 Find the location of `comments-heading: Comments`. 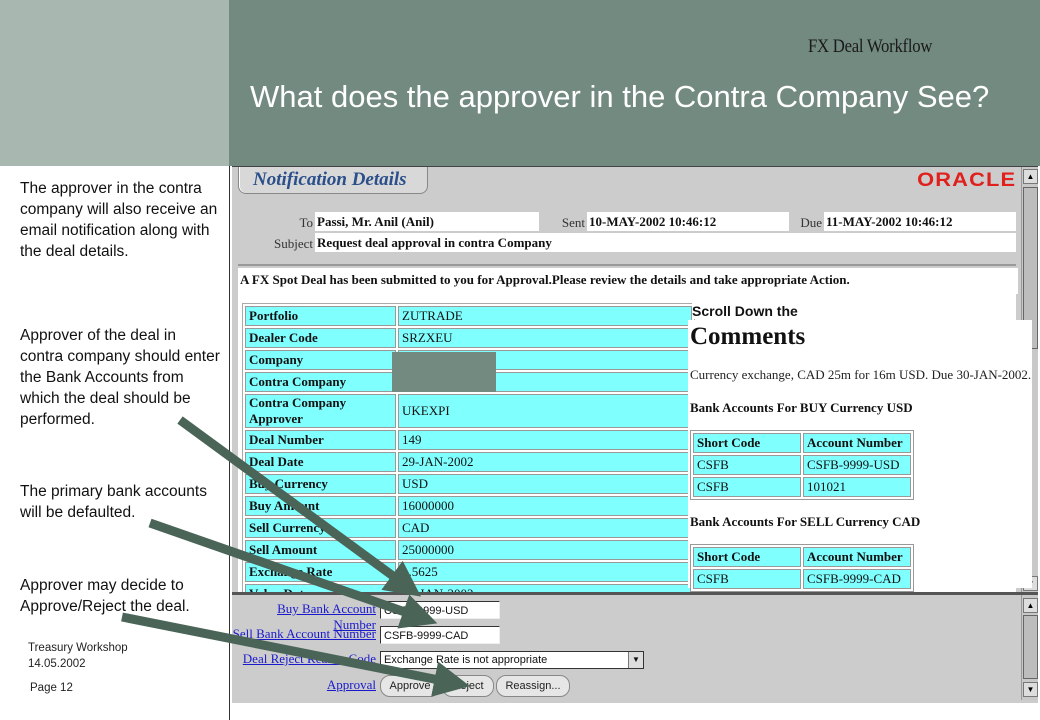

comments-heading: Comments is located at coordinates (748, 336).